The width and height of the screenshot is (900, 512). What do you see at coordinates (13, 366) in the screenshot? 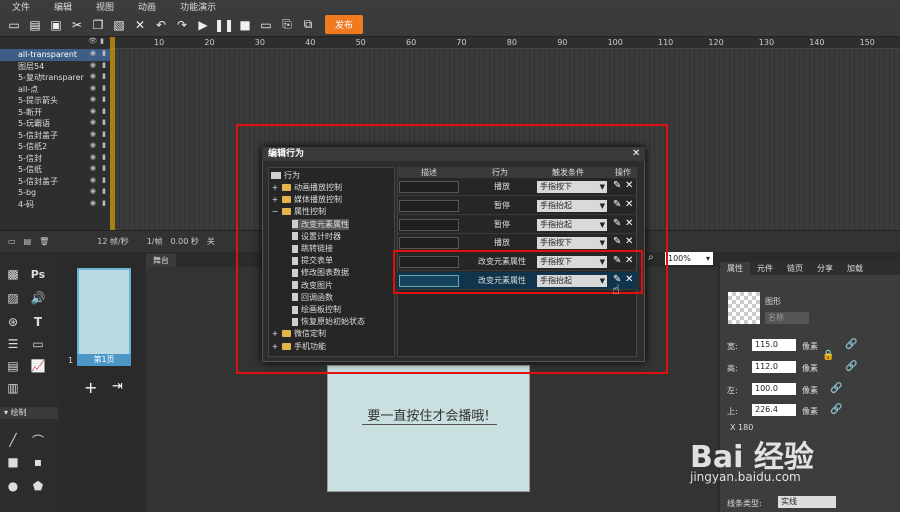
I see `form-icon: ▤` at bounding box center [13, 366].